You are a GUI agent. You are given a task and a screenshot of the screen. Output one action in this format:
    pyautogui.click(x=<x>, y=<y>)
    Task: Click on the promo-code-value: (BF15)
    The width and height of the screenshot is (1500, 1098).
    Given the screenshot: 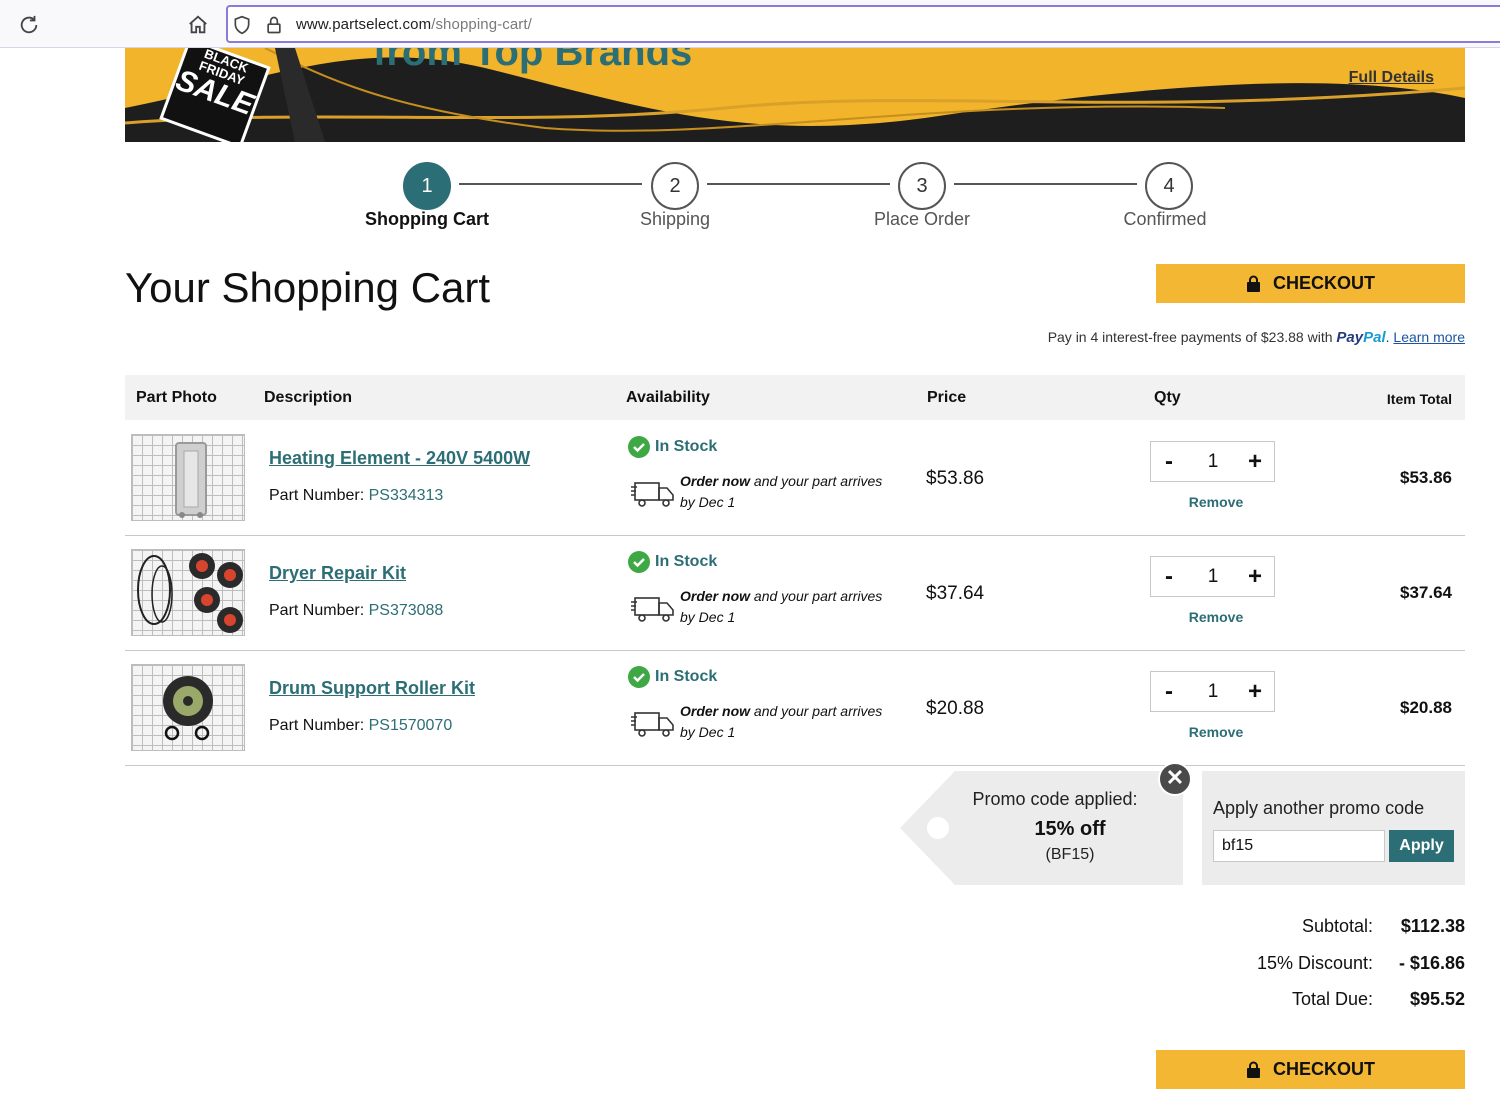 What is the action you would take?
    pyautogui.click(x=1070, y=854)
    